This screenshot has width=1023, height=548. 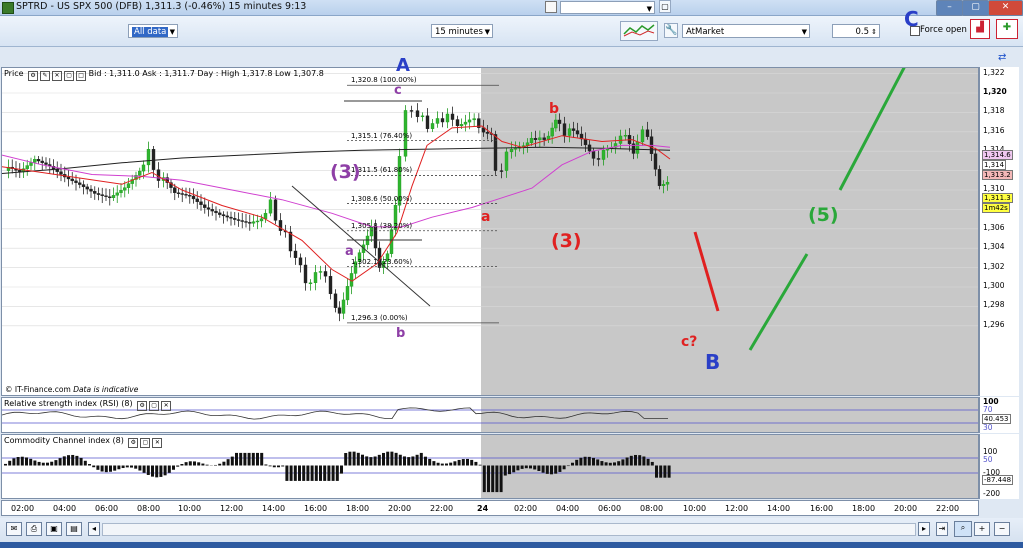 I want to click on sync-icon: ⇄, so click(x=1002, y=57).